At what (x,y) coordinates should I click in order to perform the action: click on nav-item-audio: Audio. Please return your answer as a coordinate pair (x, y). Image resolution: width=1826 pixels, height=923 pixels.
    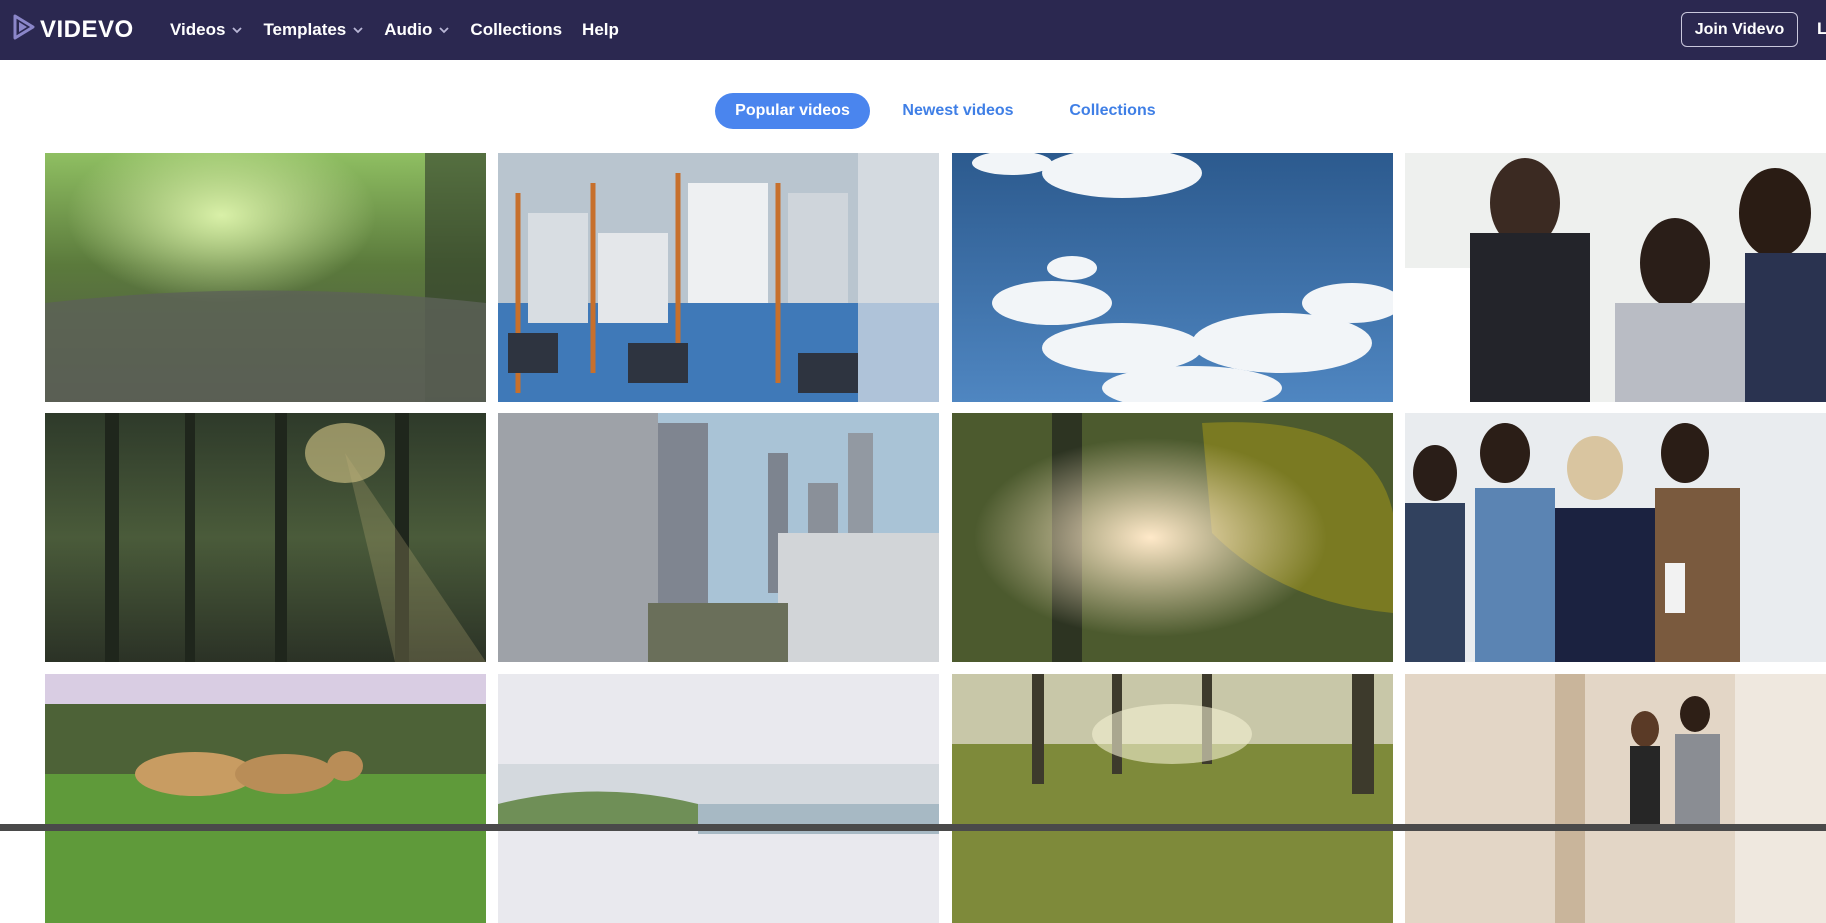
    Looking at the image, I should click on (417, 30).